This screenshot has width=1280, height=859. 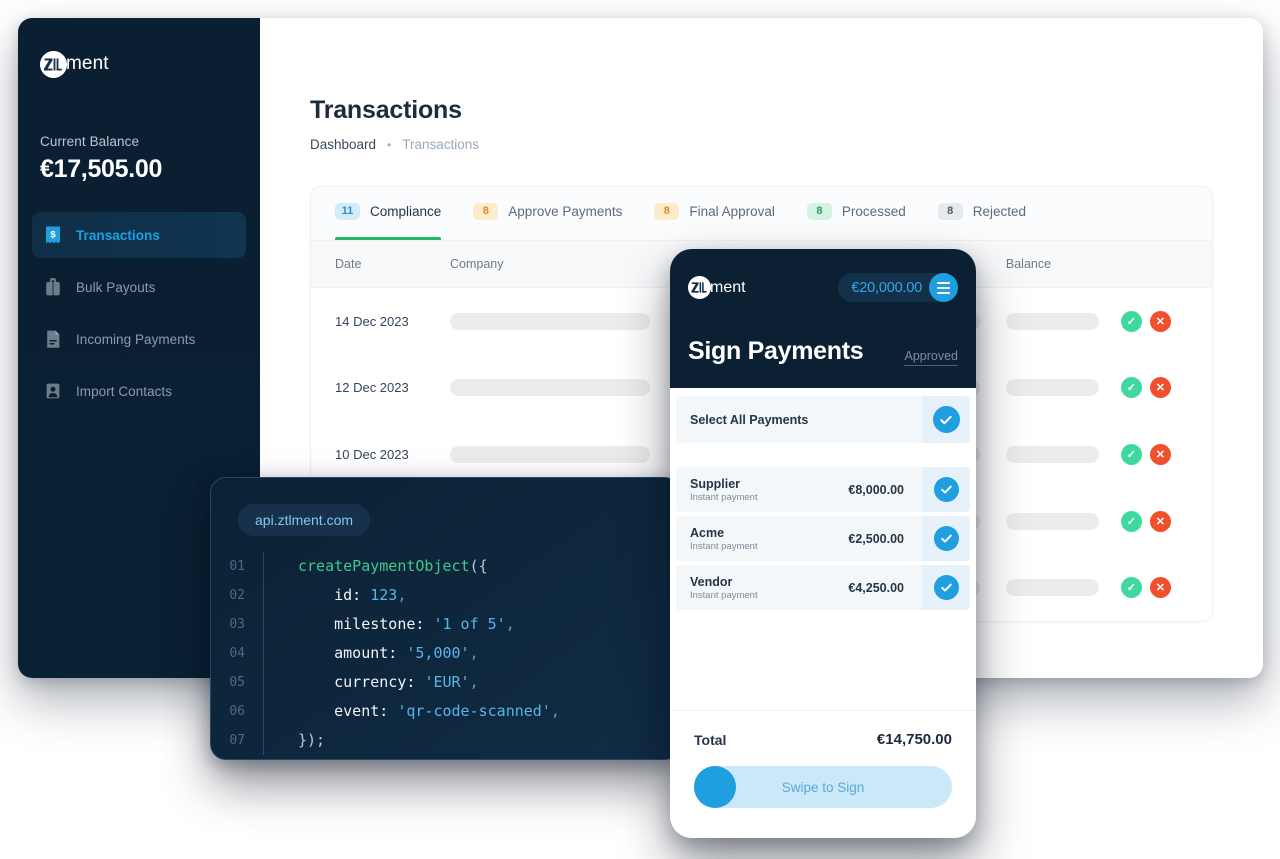 What do you see at coordinates (823, 457) in the screenshot?
I see `list-spacer` at bounding box center [823, 457].